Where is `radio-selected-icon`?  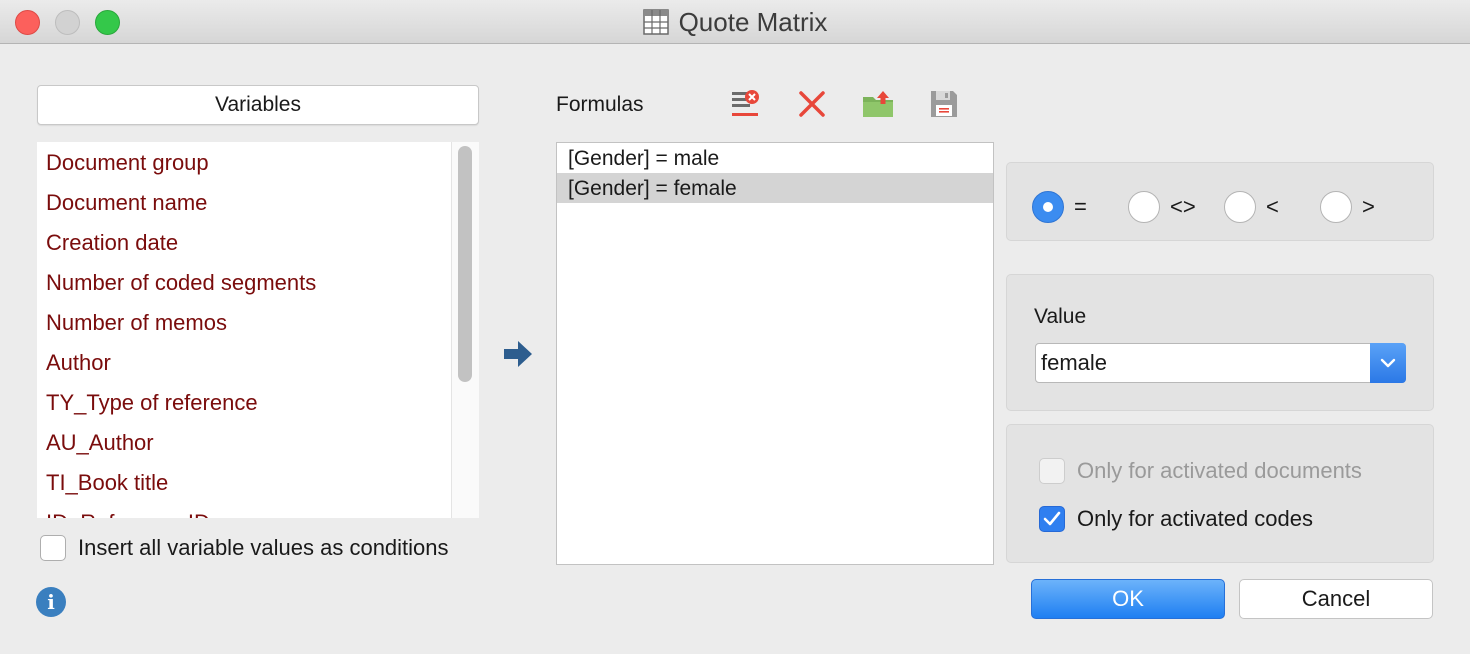 radio-selected-icon is located at coordinates (1048, 207).